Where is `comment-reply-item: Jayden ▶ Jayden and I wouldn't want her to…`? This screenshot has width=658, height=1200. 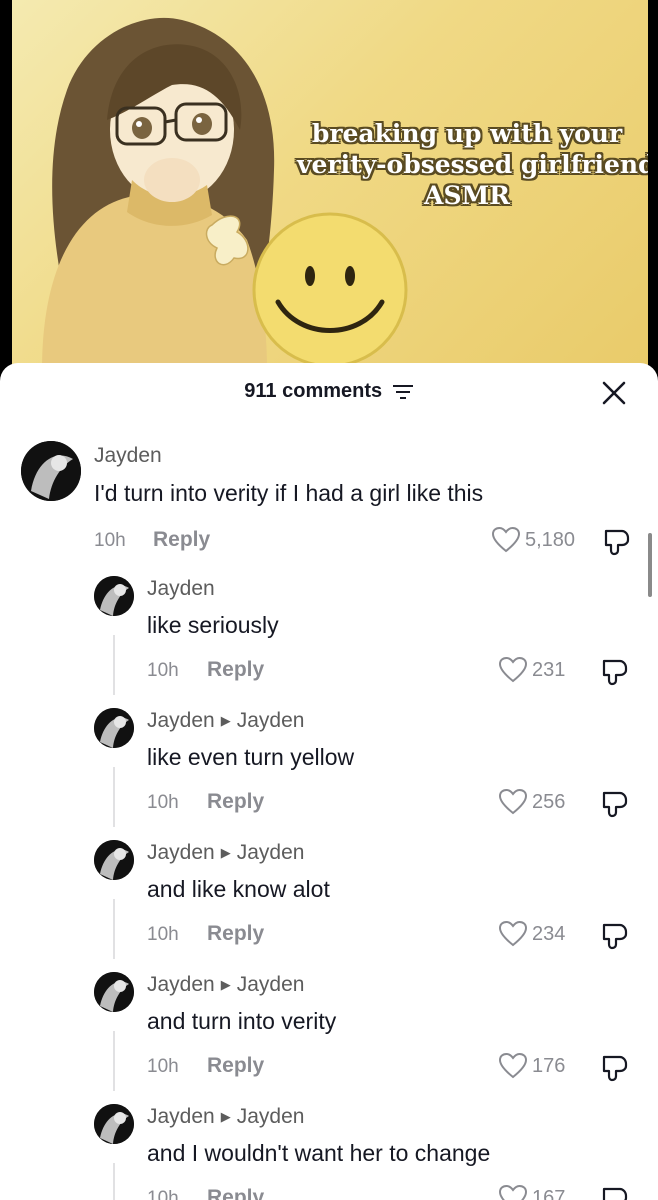
comment-reply-item: Jayden ▶ Jayden and I wouldn't want her to… is located at coordinates (329, 1149).